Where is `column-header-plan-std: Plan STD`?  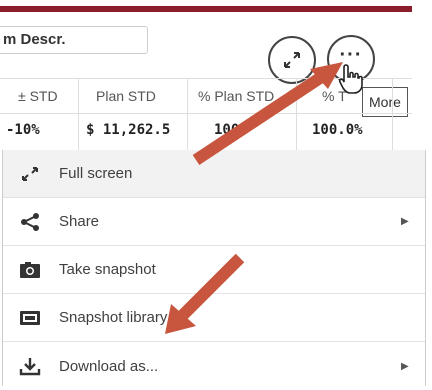 column-header-plan-std: Plan STD is located at coordinates (126, 96).